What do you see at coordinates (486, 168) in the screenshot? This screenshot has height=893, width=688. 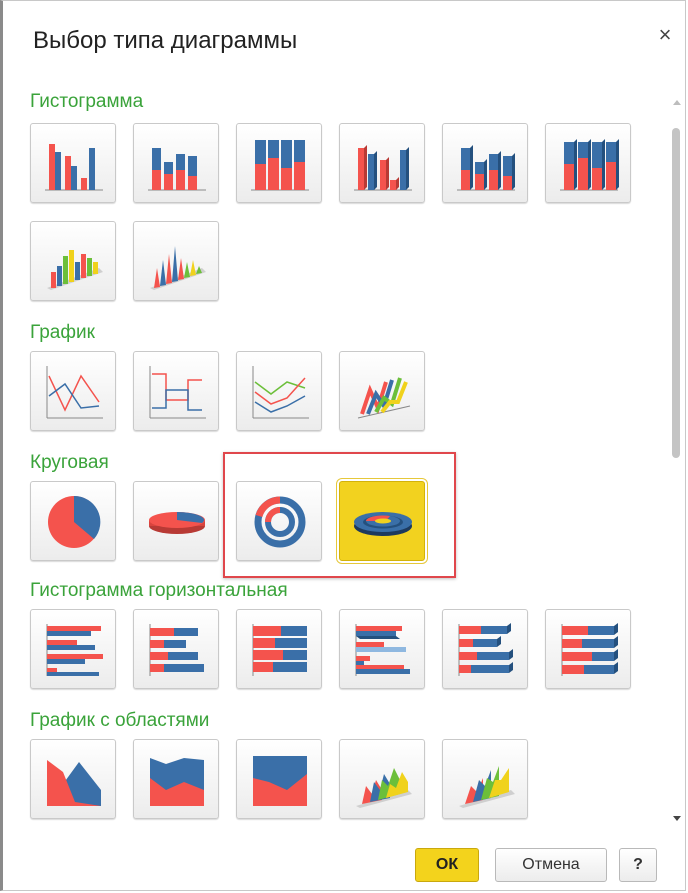 I see `column-3d-stacked-icon` at bounding box center [486, 168].